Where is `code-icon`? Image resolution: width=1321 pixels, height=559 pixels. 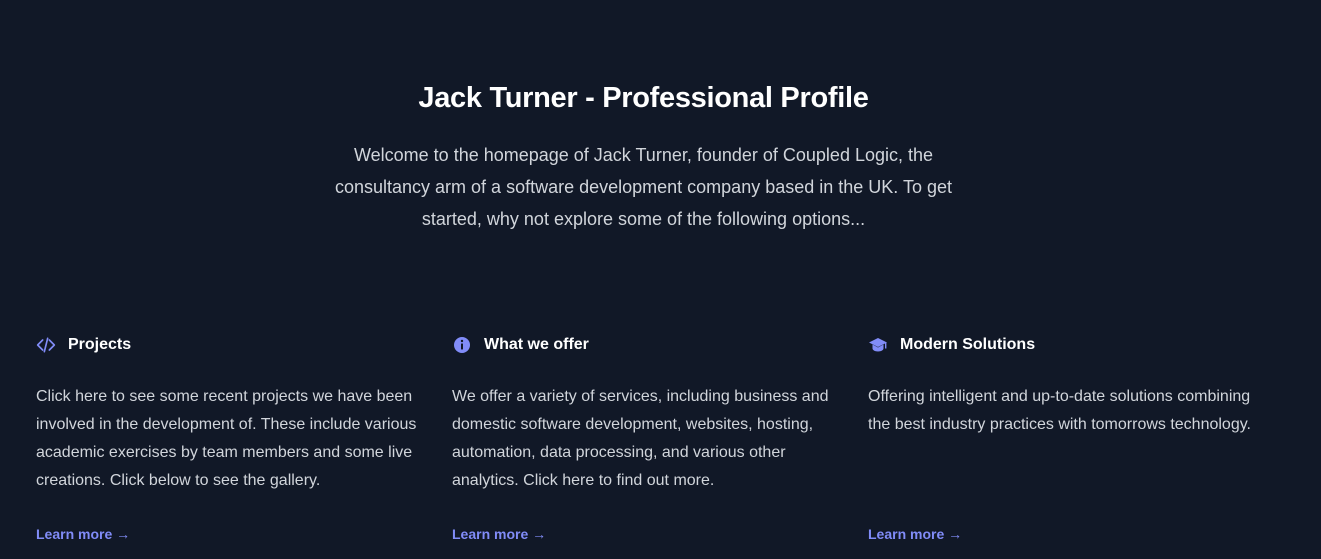
code-icon is located at coordinates (46, 345).